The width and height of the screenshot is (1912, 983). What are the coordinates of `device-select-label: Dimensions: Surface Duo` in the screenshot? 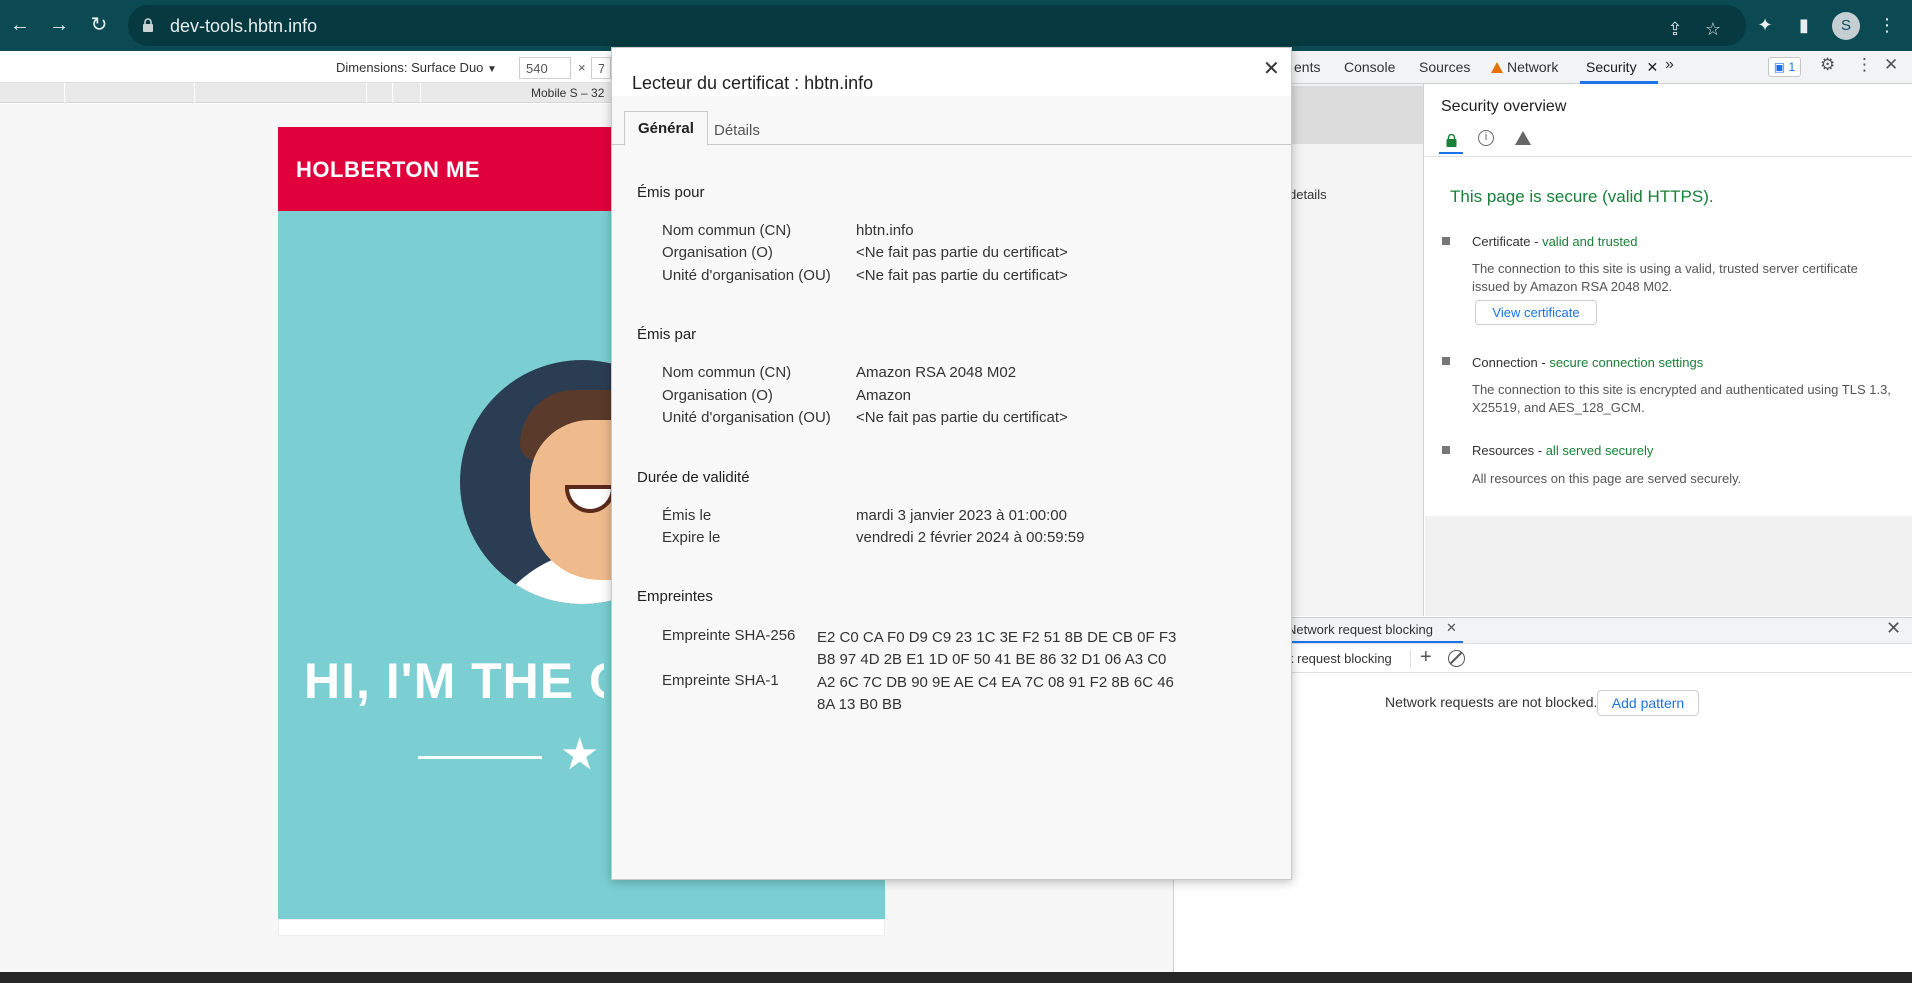 It's located at (410, 67).